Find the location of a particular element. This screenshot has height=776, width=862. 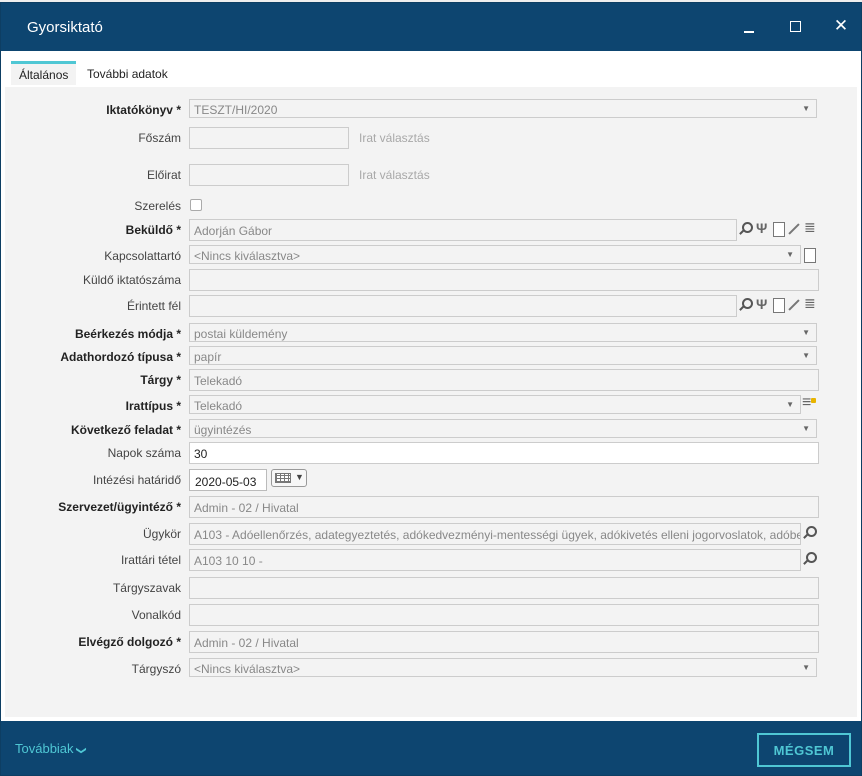

maximize-button is located at coordinates (795, 27).